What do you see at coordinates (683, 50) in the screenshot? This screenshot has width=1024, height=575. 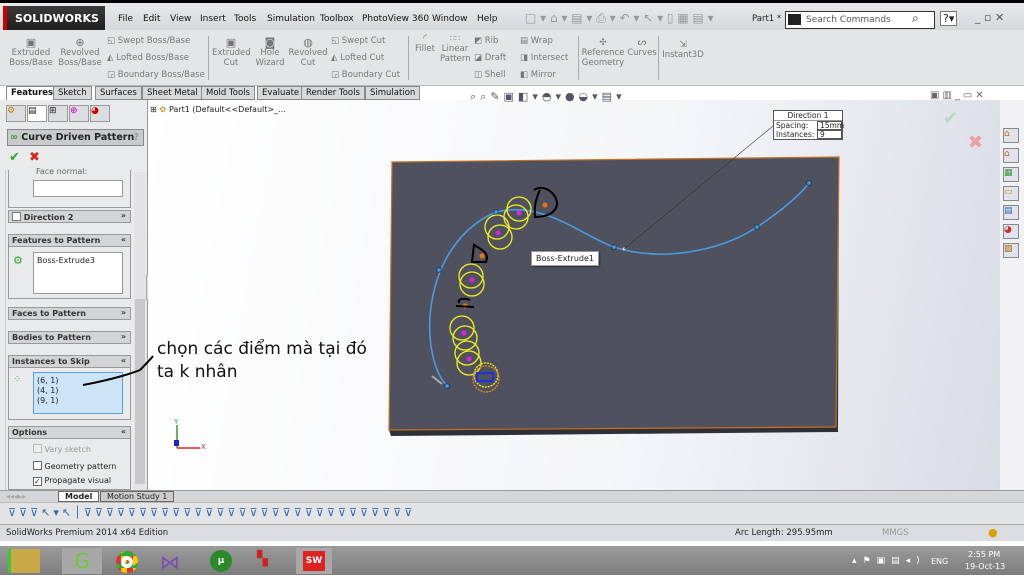 I see `instant3d-button: ⇲ Instant3D` at bounding box center [683, 50].